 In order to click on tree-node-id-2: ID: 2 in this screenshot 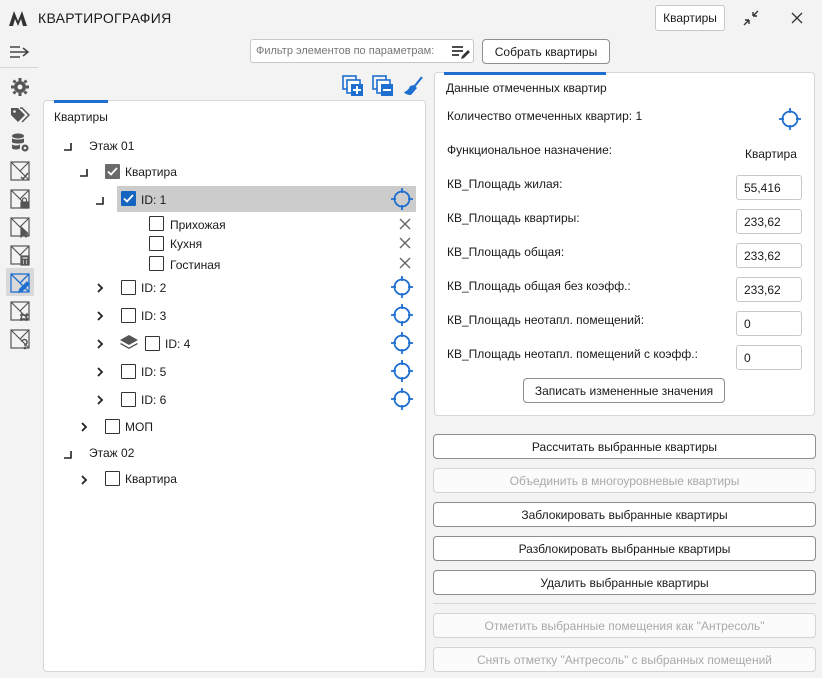, I will do `click(153, 288)`.